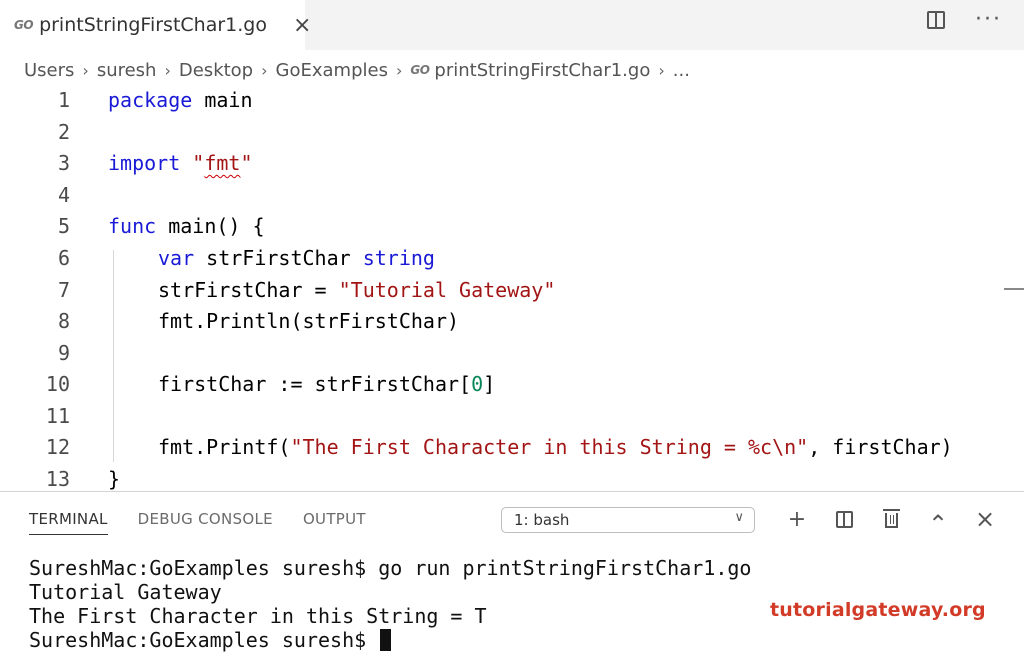  Describe the element at coordinates (63, 195) in the screenshot. I see `line-number: 4` at that location.